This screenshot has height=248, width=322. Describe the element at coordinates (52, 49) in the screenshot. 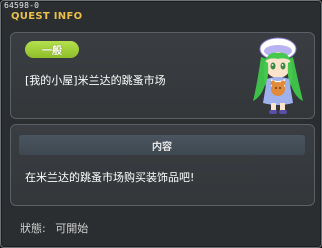

I see `quest-category-badge: 一般` at that location.